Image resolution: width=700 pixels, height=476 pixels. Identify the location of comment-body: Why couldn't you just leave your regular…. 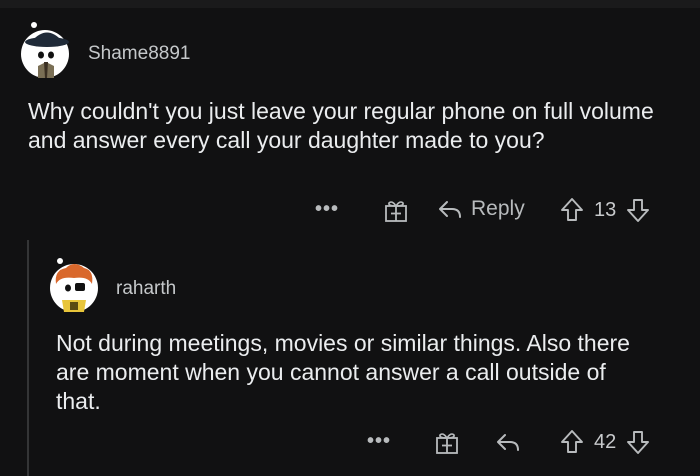
(341, 125).